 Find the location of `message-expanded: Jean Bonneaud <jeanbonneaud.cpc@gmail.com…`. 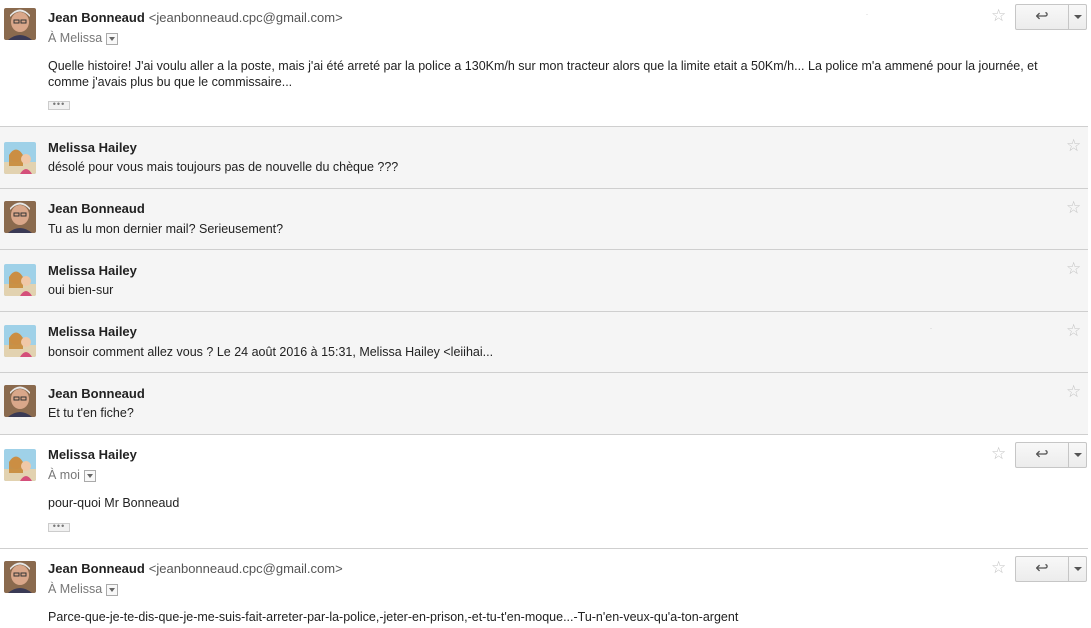

message-expanded: Jean Bonneaud <jeanbonneaud.cpc@gmail.com… is located at coordinates (544, 588).